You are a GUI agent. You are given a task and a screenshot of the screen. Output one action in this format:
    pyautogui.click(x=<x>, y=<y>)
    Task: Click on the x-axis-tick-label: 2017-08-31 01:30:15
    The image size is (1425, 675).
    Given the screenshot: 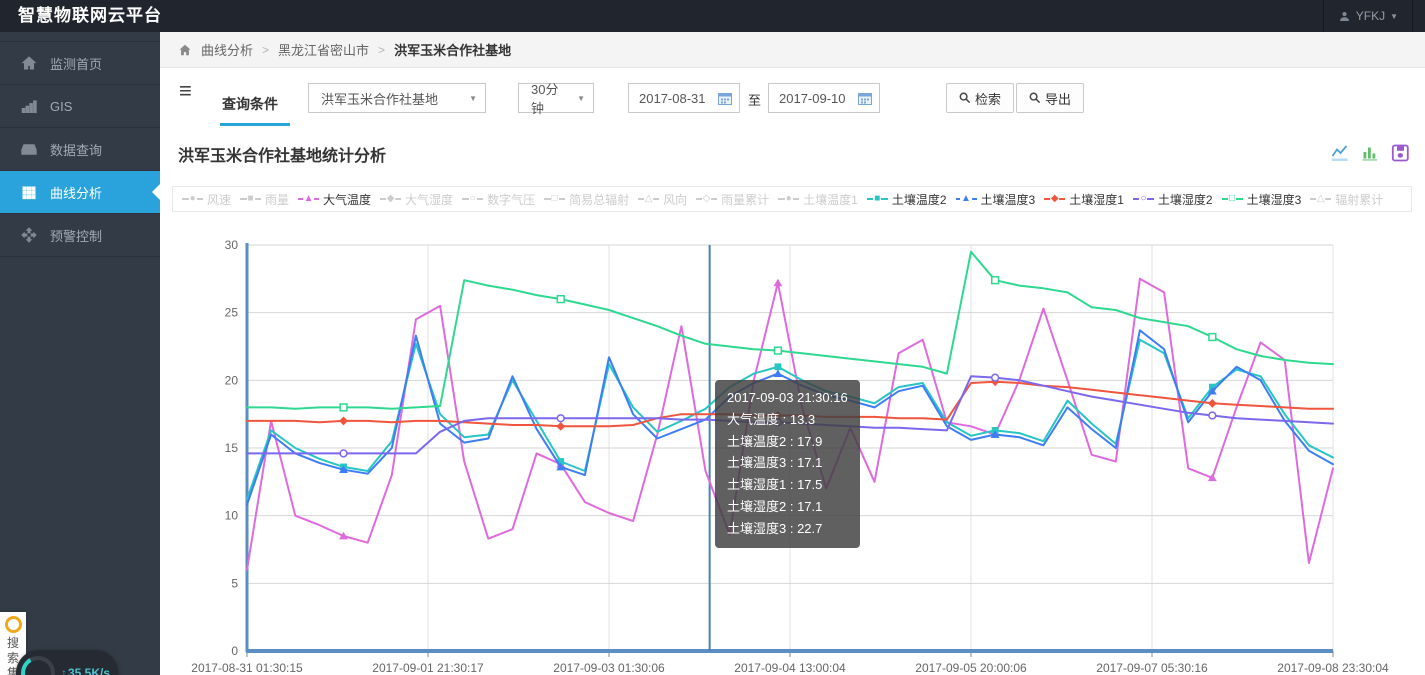 What is the action you would take?
    pyautogui.click(x=247, y=668)
    